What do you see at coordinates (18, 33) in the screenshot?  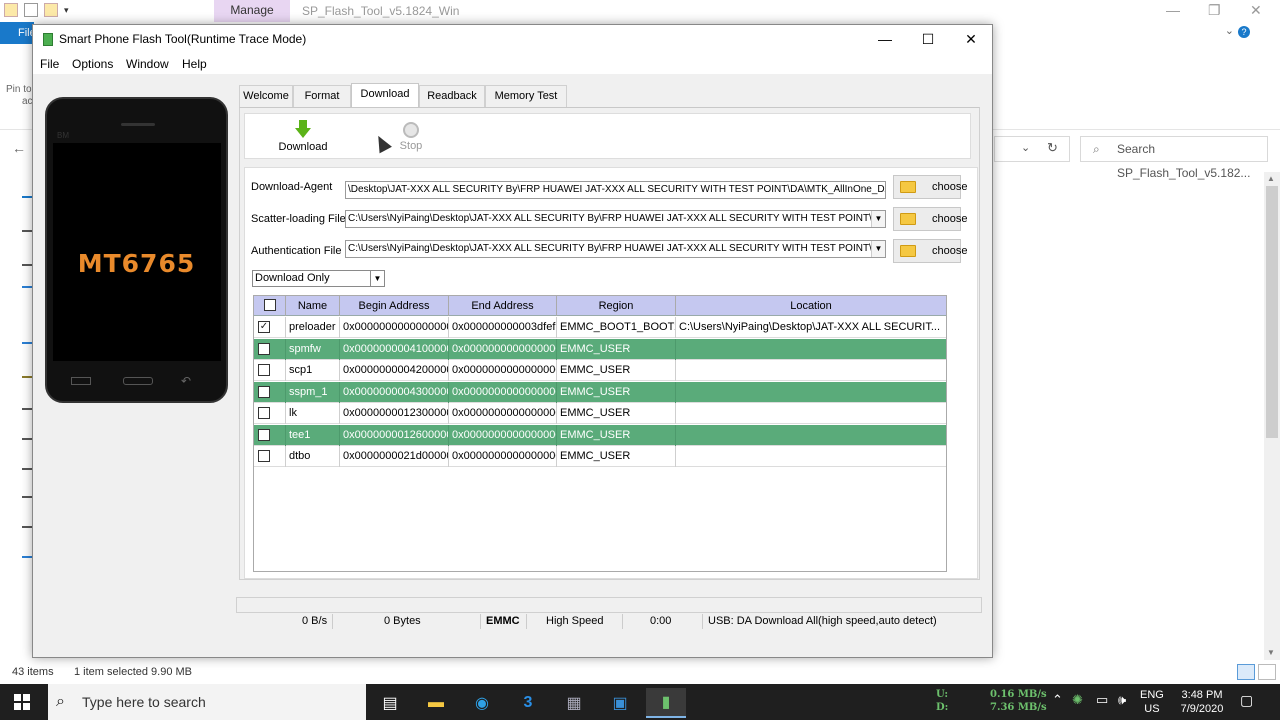 I see `file-tab: File` at bounding box center [18, 33].